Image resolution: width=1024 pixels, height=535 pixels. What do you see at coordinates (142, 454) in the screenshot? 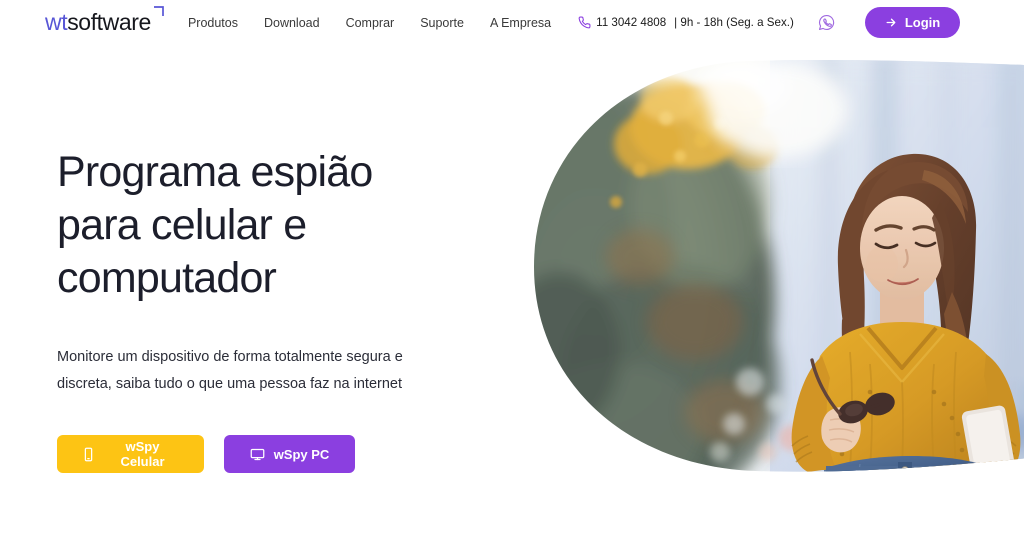
I see `wspy-celular-label: wSpy Celular` at bounding box center [142, 454].